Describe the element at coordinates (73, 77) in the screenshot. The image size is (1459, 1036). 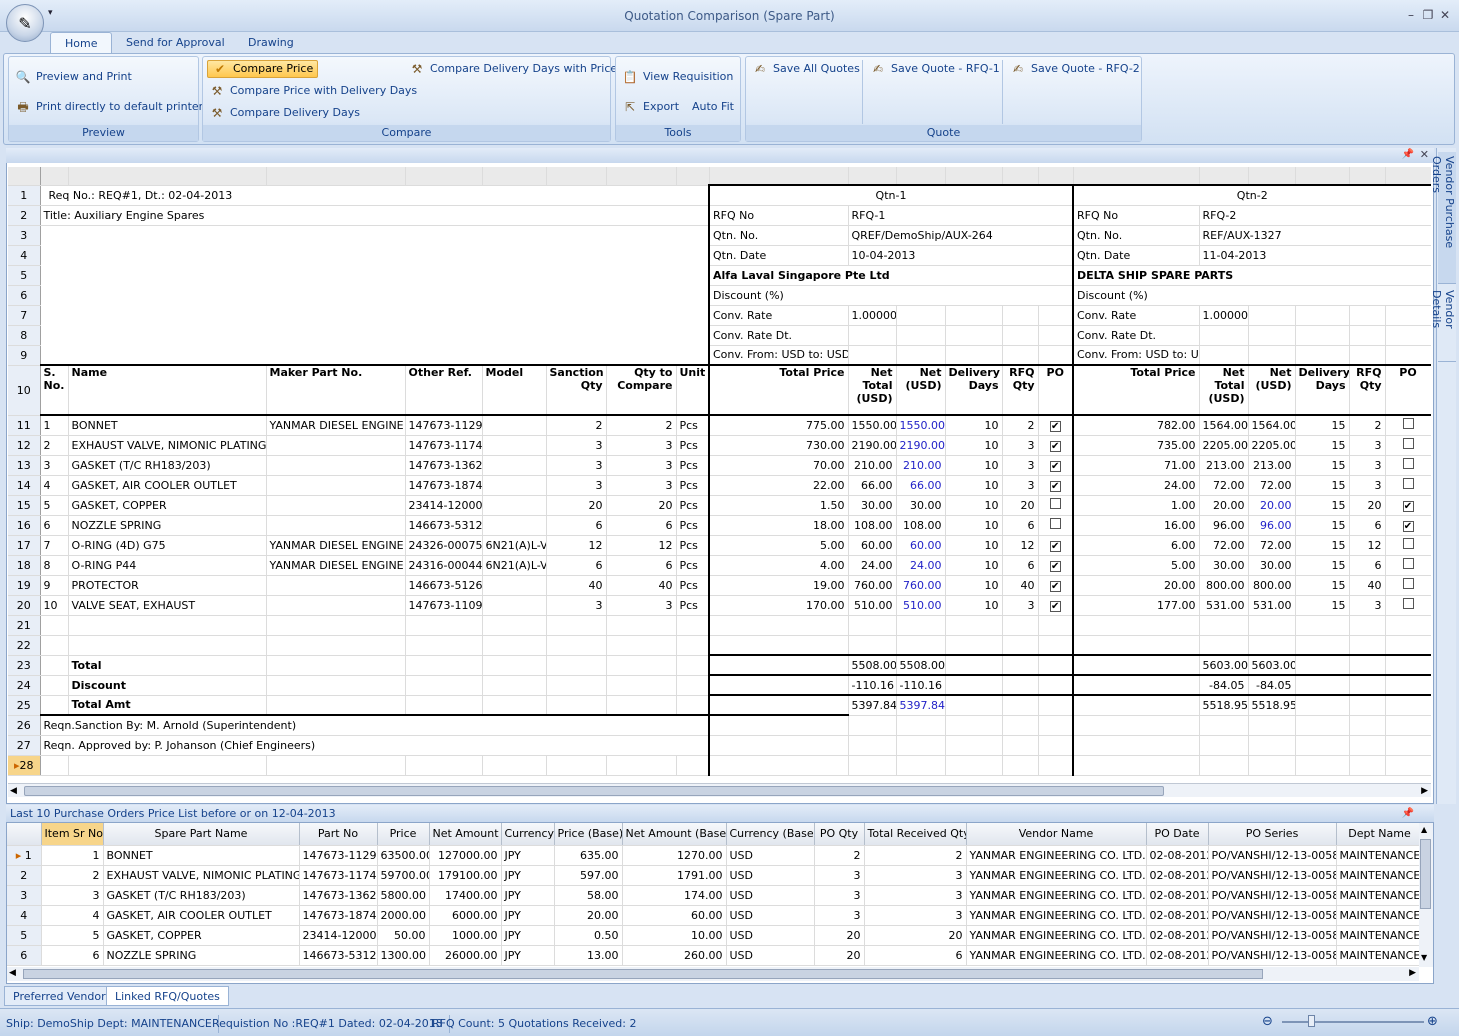
I see `preview-print-button: 🔍 Preview and Print` at that location.